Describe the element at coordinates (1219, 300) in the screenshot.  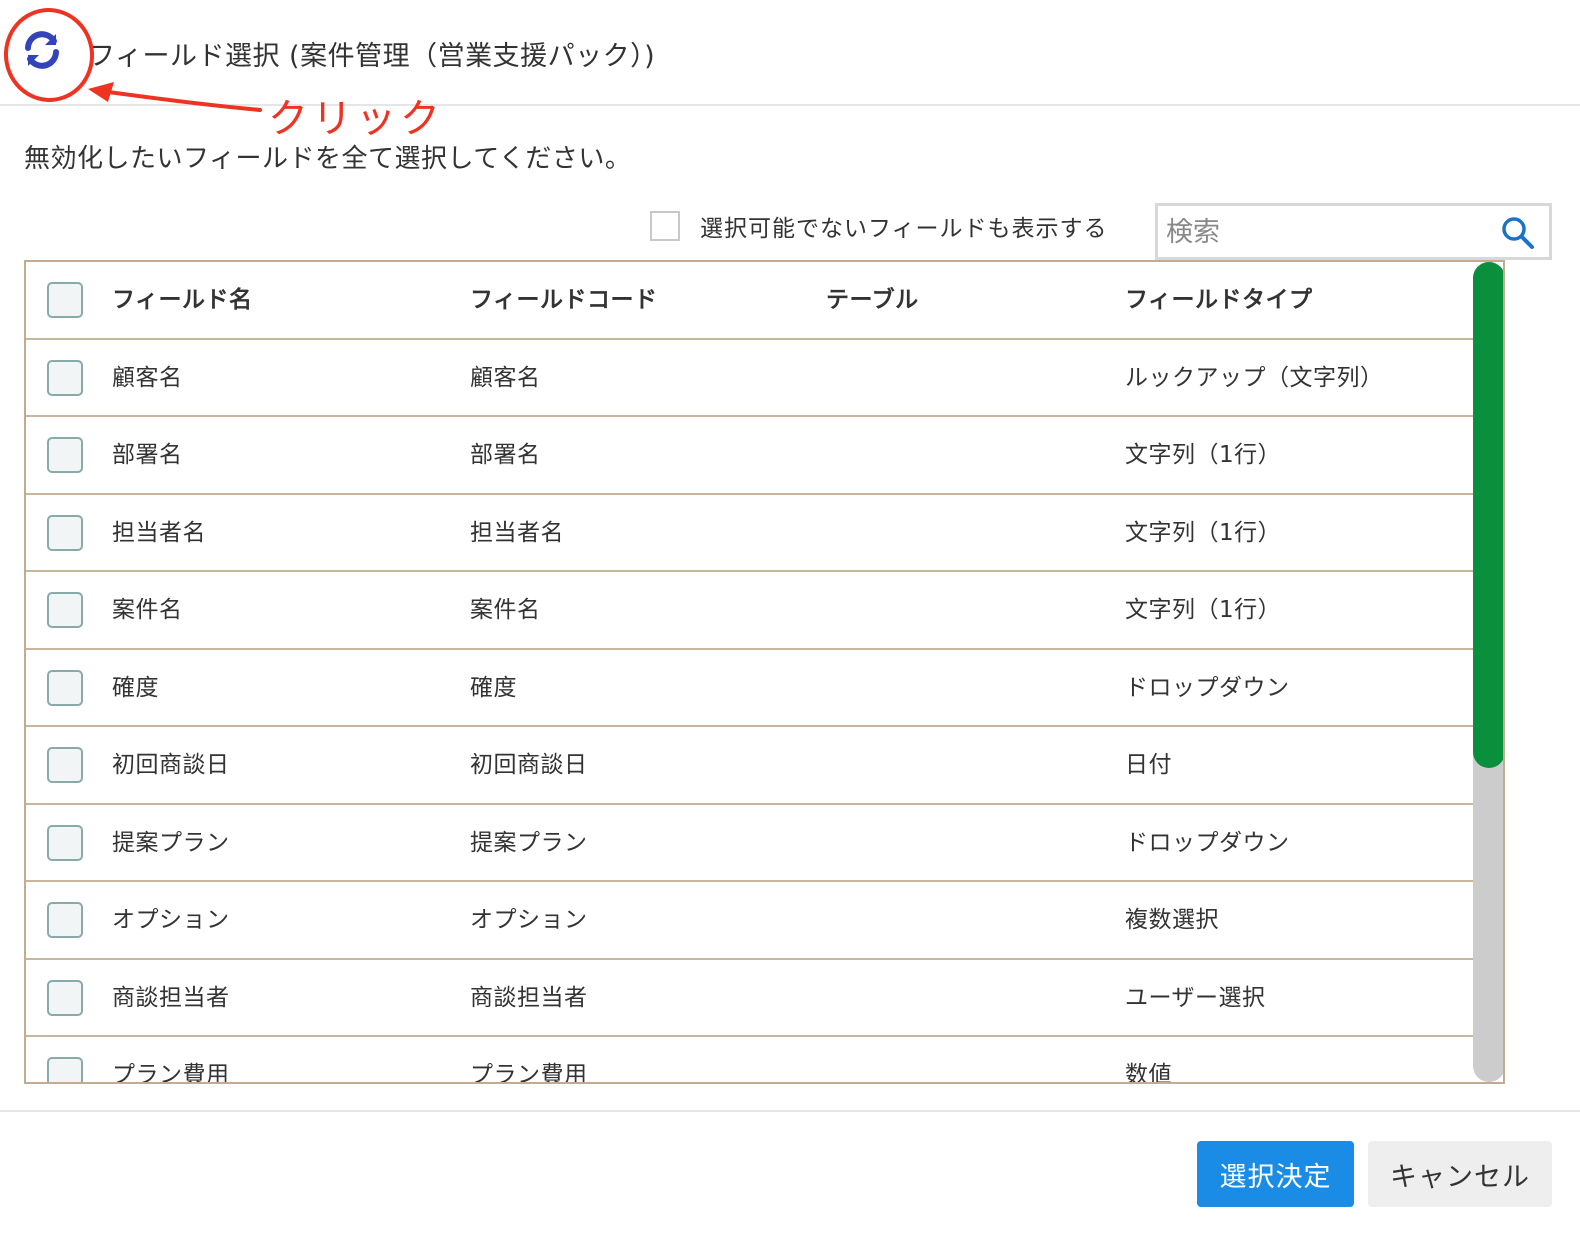
I see `column-header-type: フィールドタイプ` at that location.